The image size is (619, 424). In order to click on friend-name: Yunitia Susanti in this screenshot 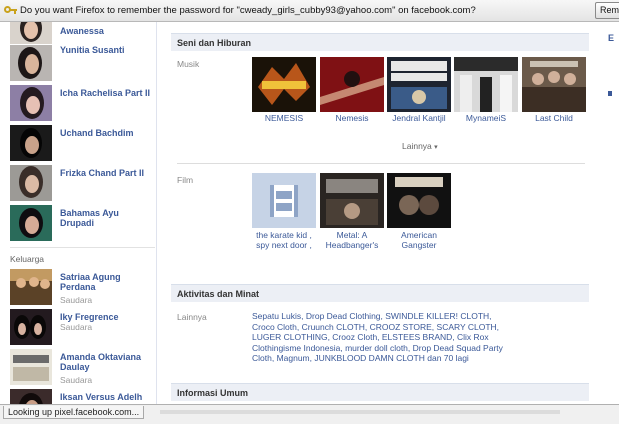, I will do `click(107, 50)`.